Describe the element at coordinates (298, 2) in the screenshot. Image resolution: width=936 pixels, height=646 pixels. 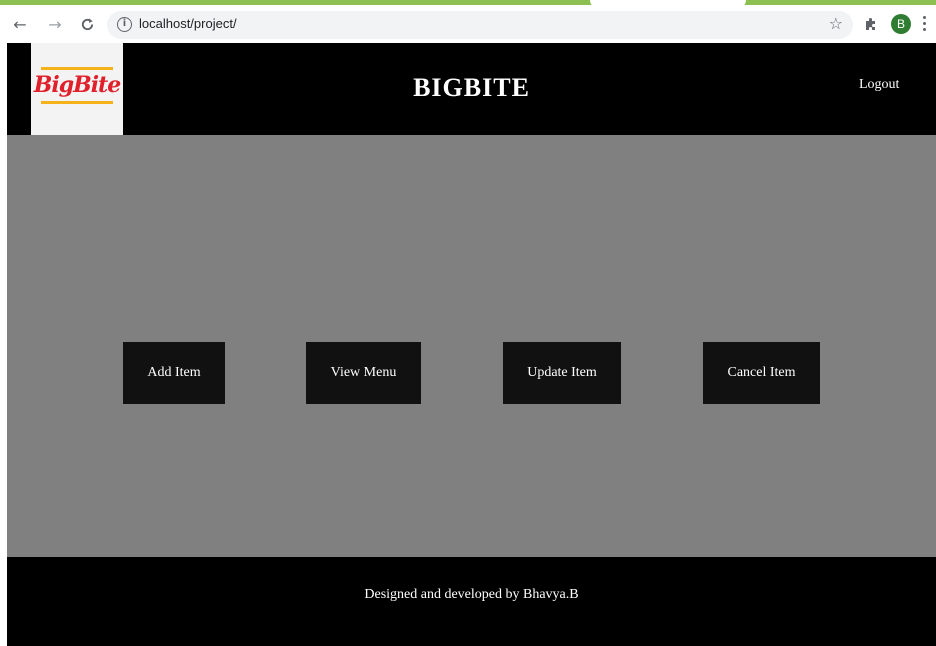
I see `tab-strip-accent` at that location.